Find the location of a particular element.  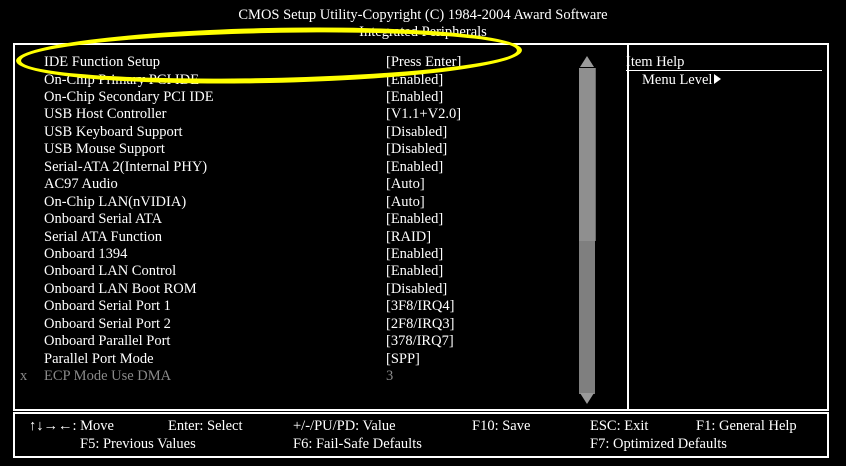

setting-label: On-Chip Secondary PCI IDE is located at coordinates (129, 96).